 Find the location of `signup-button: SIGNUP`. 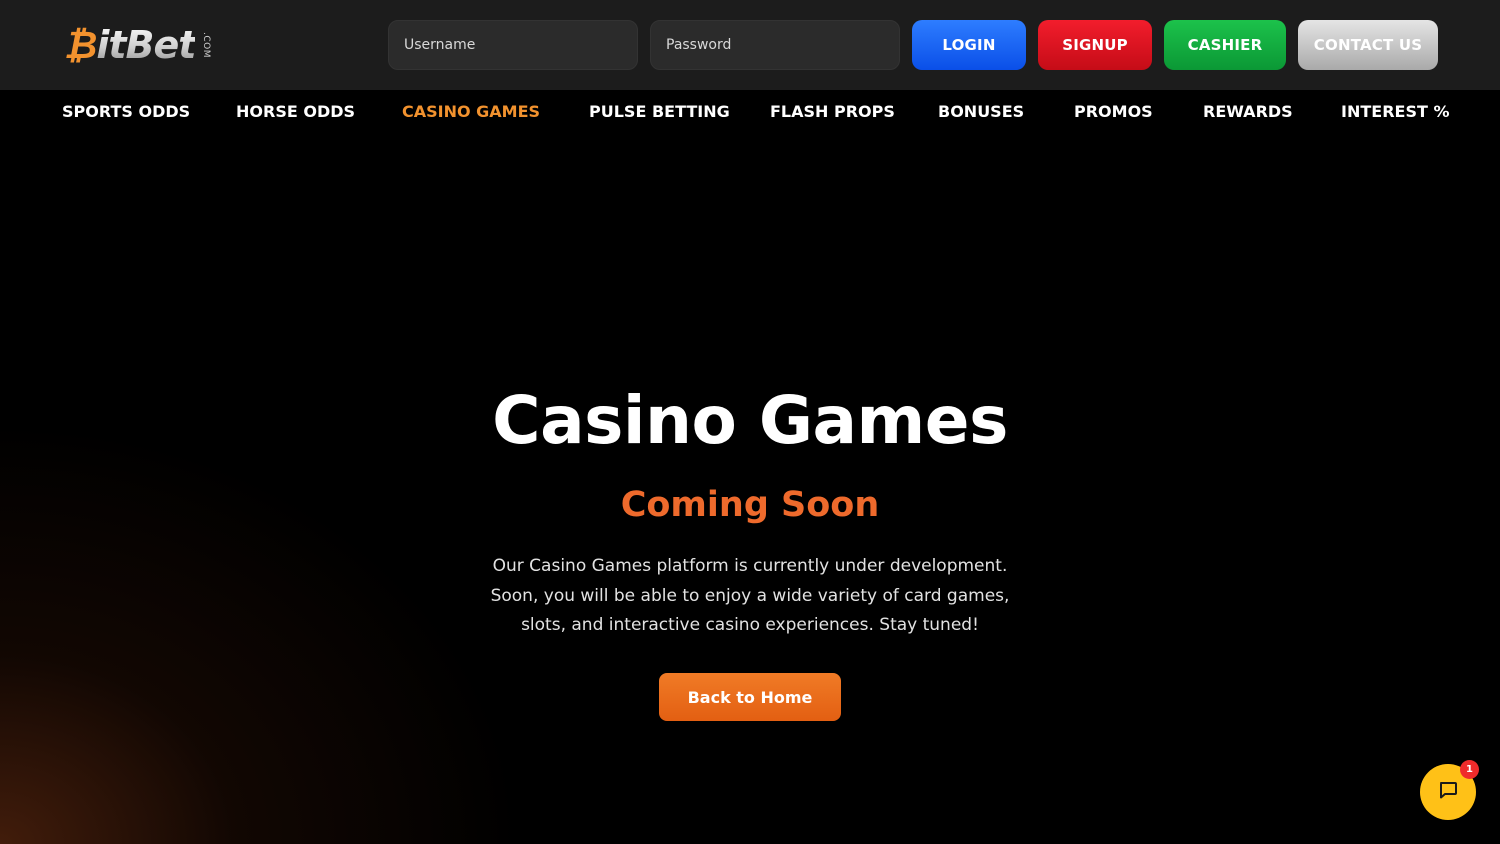

signup-button: SIGNUP is located at coordinates (1095, 45).